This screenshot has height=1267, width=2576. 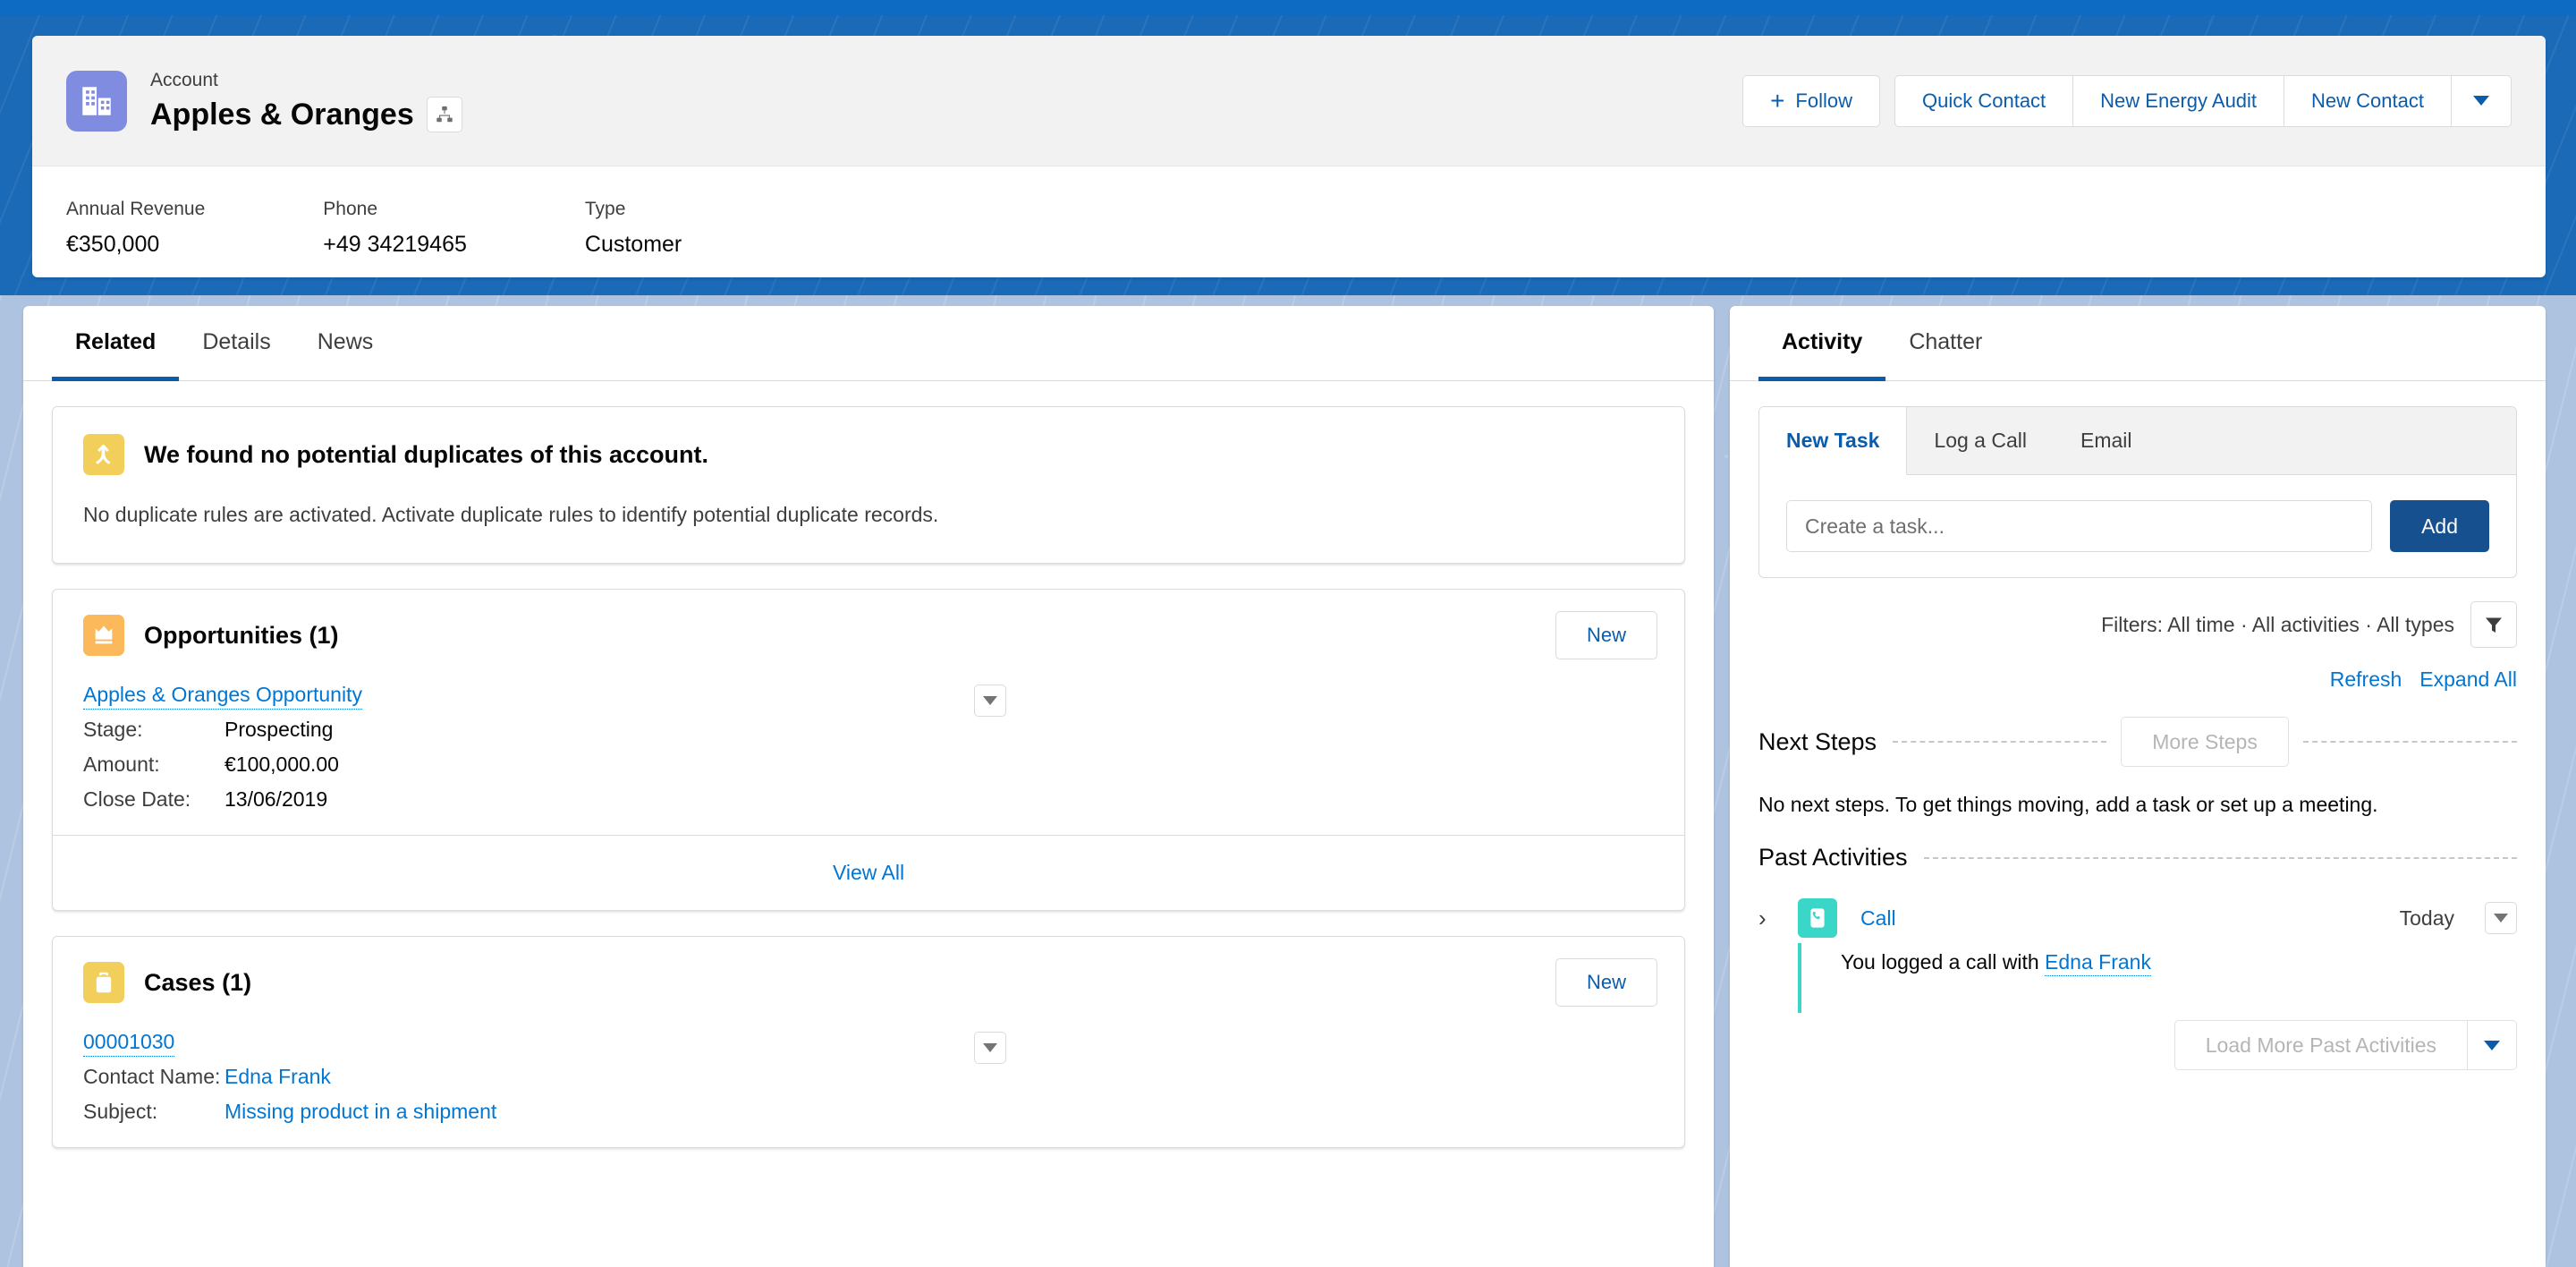 What do you see at coordinates (360, 1112) in the screenshot?
I see `field-value: Missing product in a shipment` at bounding box center [360, 1112].